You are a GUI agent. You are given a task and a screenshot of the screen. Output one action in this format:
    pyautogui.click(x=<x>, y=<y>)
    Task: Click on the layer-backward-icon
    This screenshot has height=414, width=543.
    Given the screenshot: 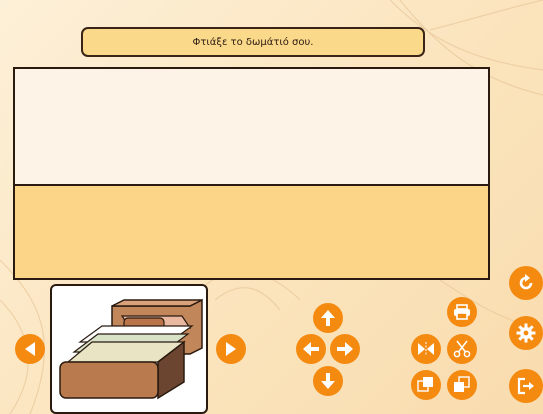 What is the action you would take?
    pyautogui.click(x=462, y=384)
    